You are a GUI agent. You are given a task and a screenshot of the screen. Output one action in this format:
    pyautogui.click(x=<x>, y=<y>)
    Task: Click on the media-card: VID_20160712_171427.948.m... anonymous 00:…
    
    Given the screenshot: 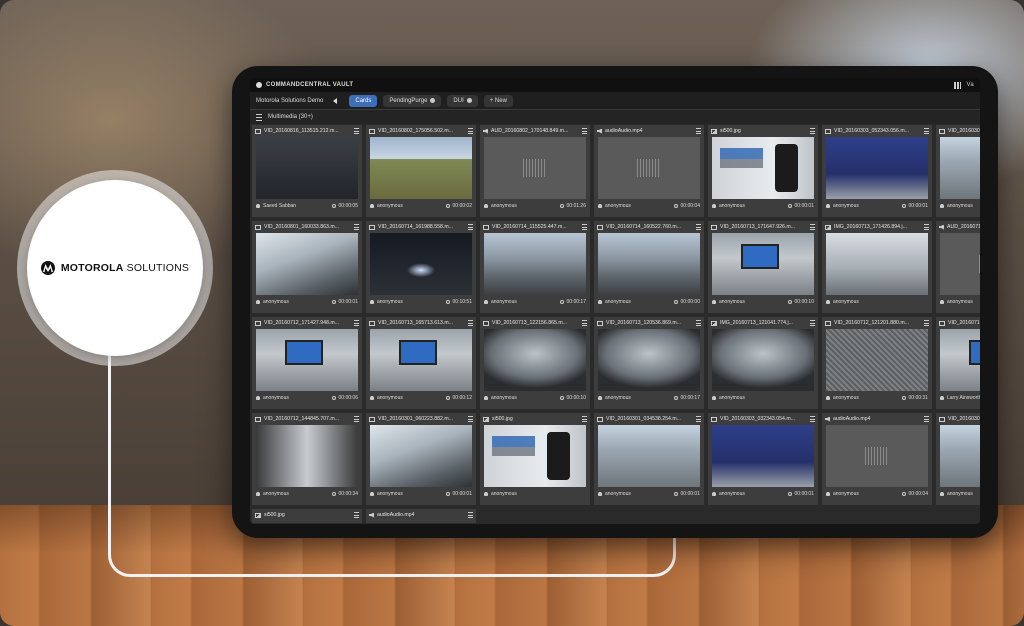 What is the action you would take?
    pyautogui.click(x=307, y=363)
    